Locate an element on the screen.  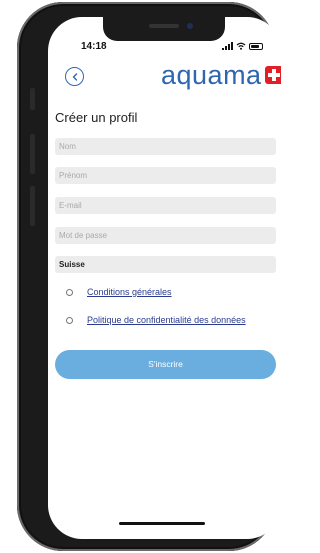
privacy-radio is located at coordinates (69, 320).